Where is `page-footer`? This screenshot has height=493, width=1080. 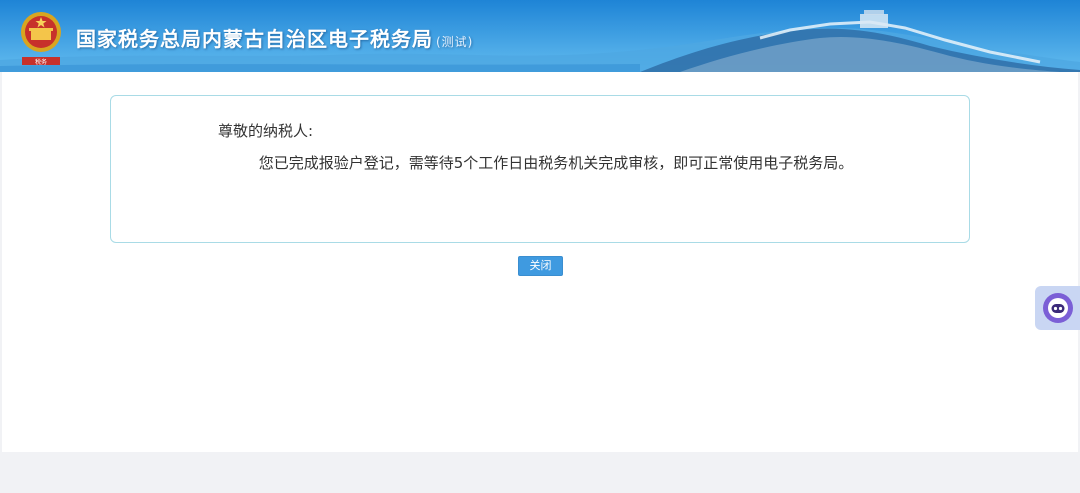
page-footer is located at coordinates (540, 472).